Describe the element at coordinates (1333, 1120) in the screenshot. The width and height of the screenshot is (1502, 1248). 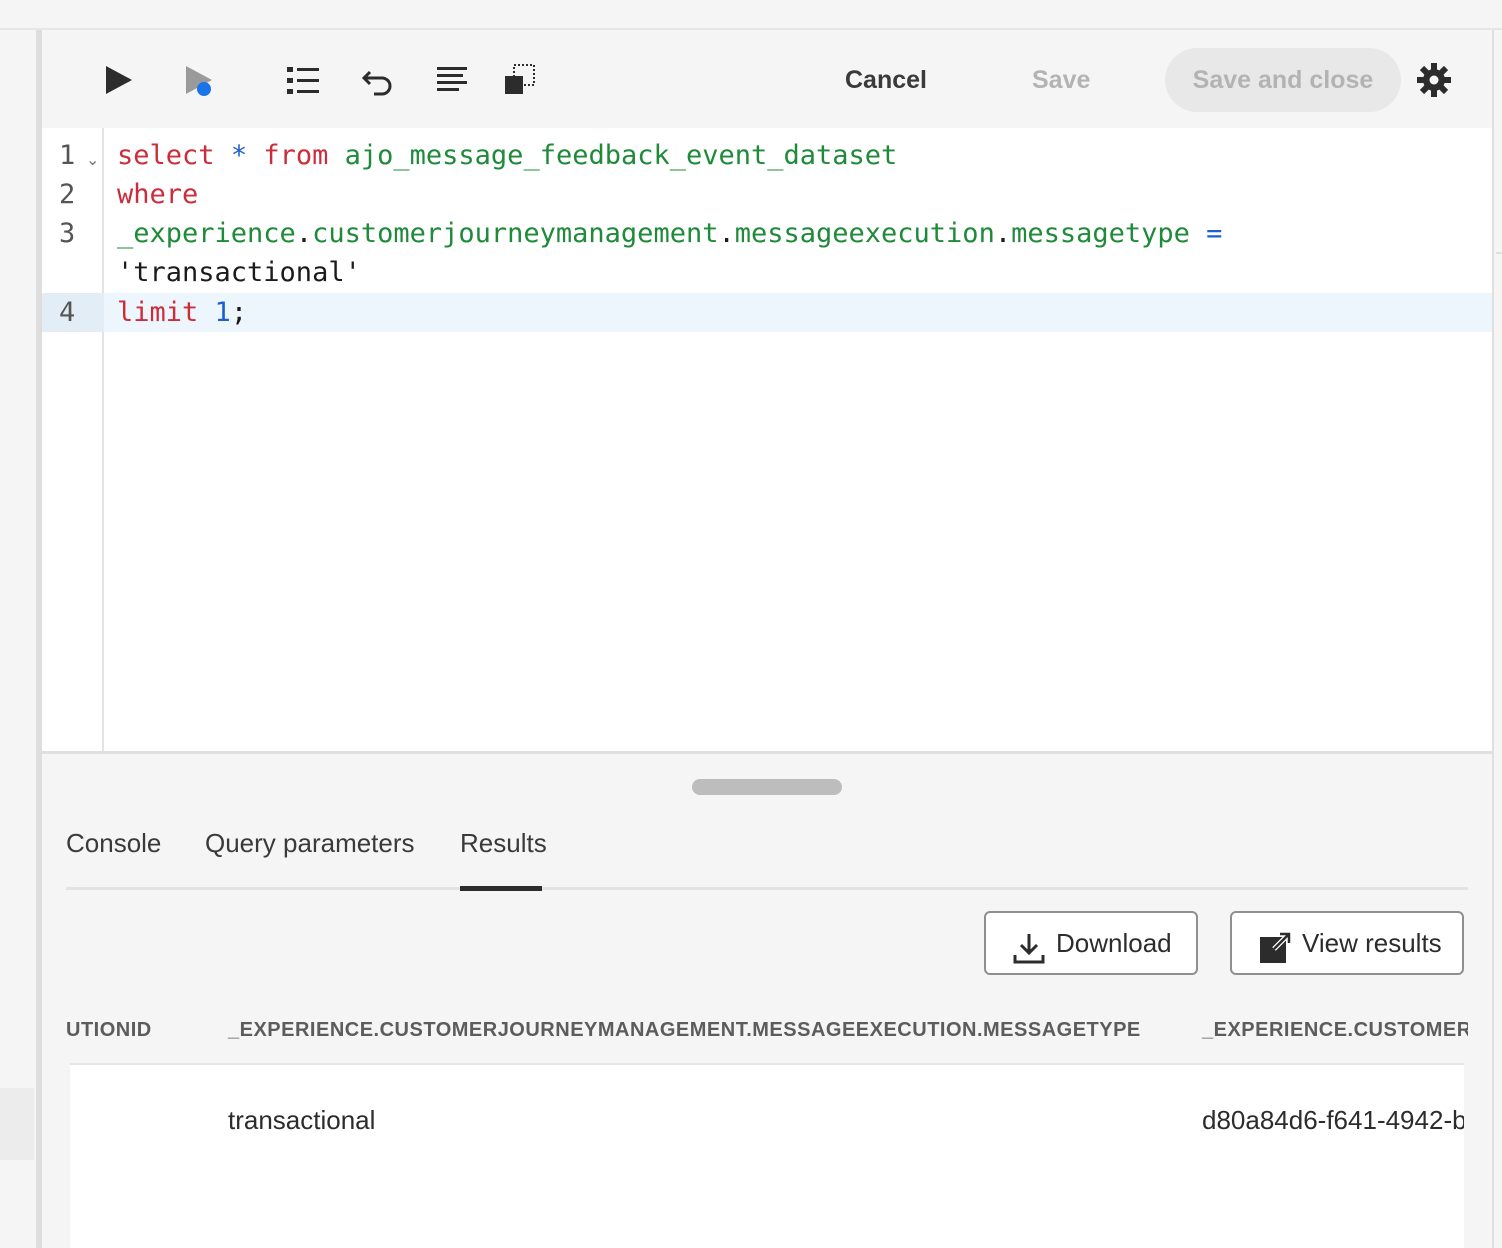
I see `table-cell: d80a84d6-f641-4942-bf` at that location.